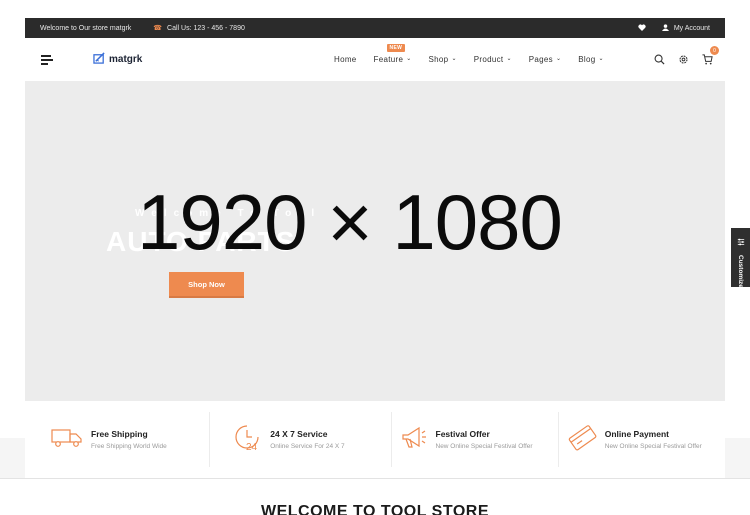 Image resolution: width=750 pixels, height=515 pixels. Describe the element at coordinates (350, 222) in the screenshot. I see `hero-image-placeholder: 1920 × 1080` at that location.